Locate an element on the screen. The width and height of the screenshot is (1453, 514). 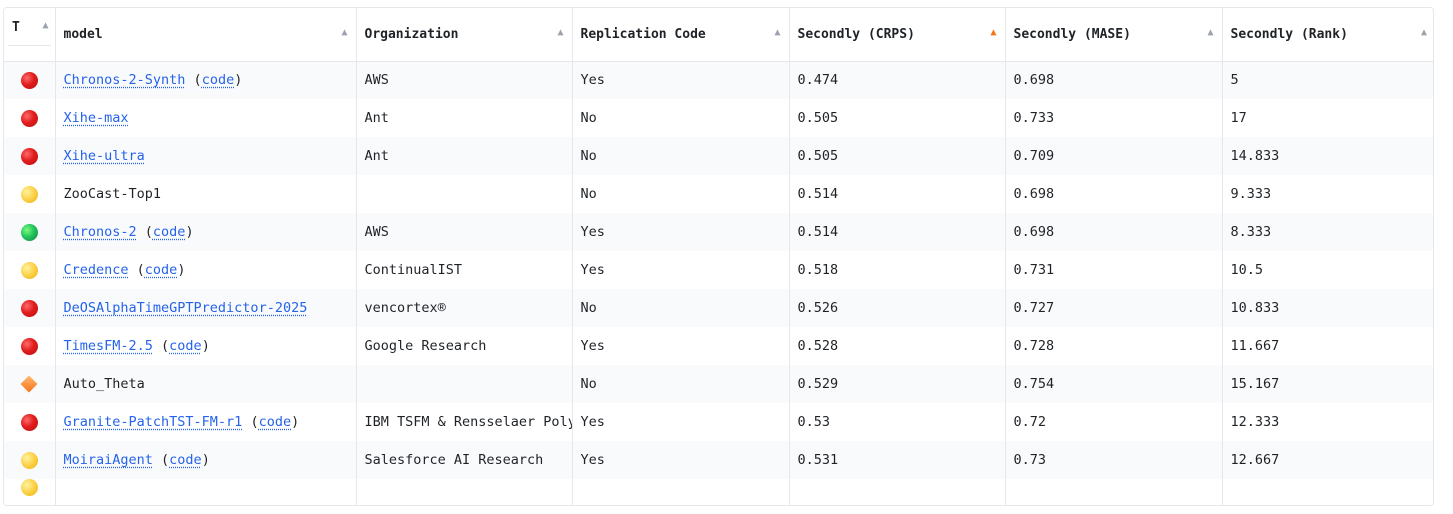
sort-active-arrow-icon: ▲ is located at coordinates (993, 32).